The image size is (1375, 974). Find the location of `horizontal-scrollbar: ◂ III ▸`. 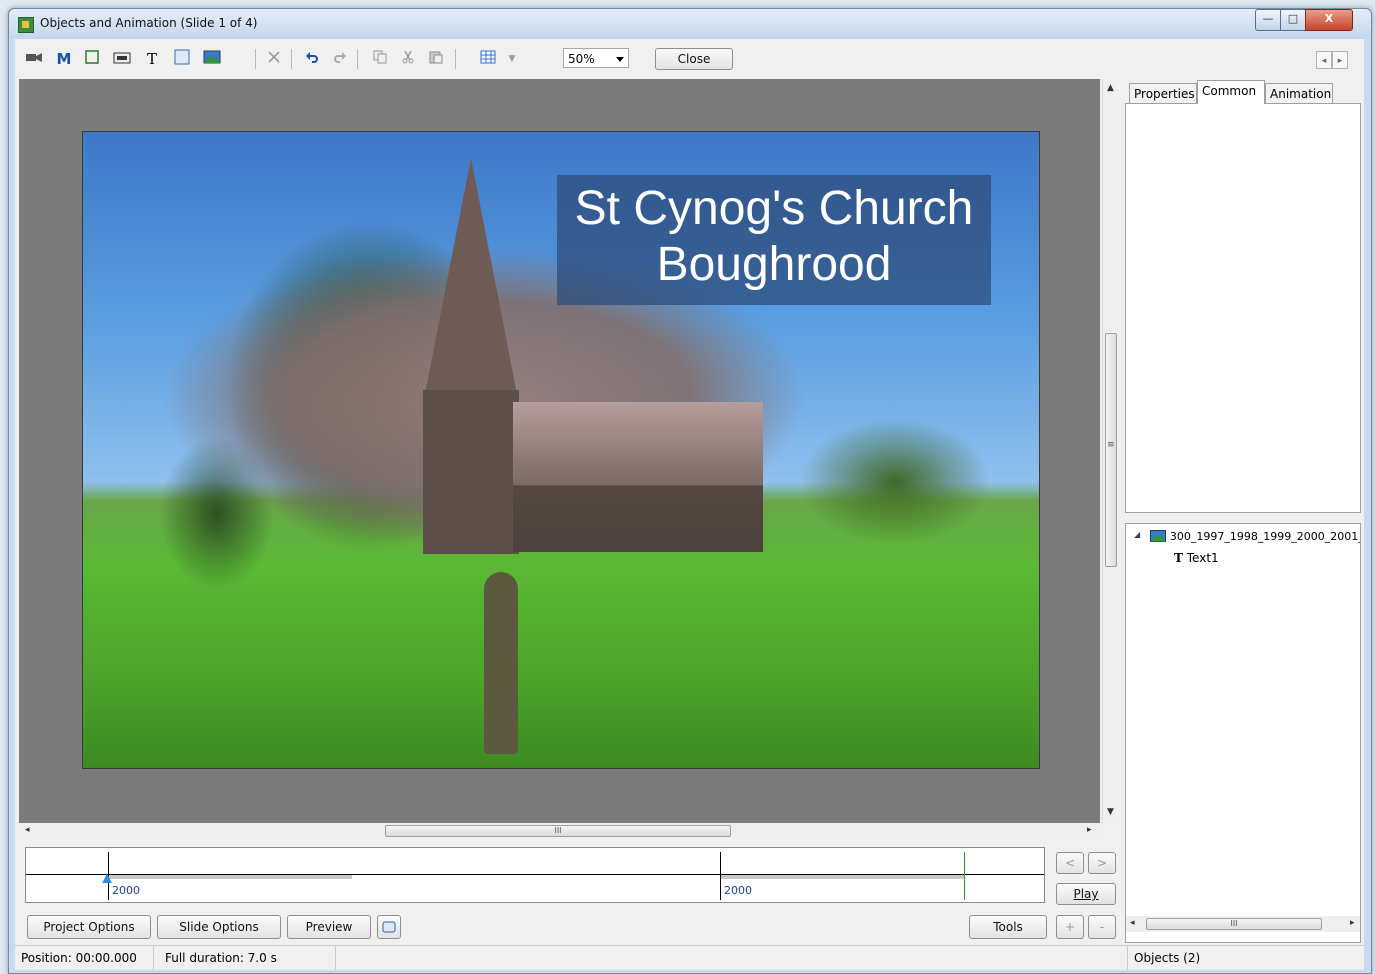

horizontal-scrollbar: ◂ III ▸ is located at coordinates (559, 831).